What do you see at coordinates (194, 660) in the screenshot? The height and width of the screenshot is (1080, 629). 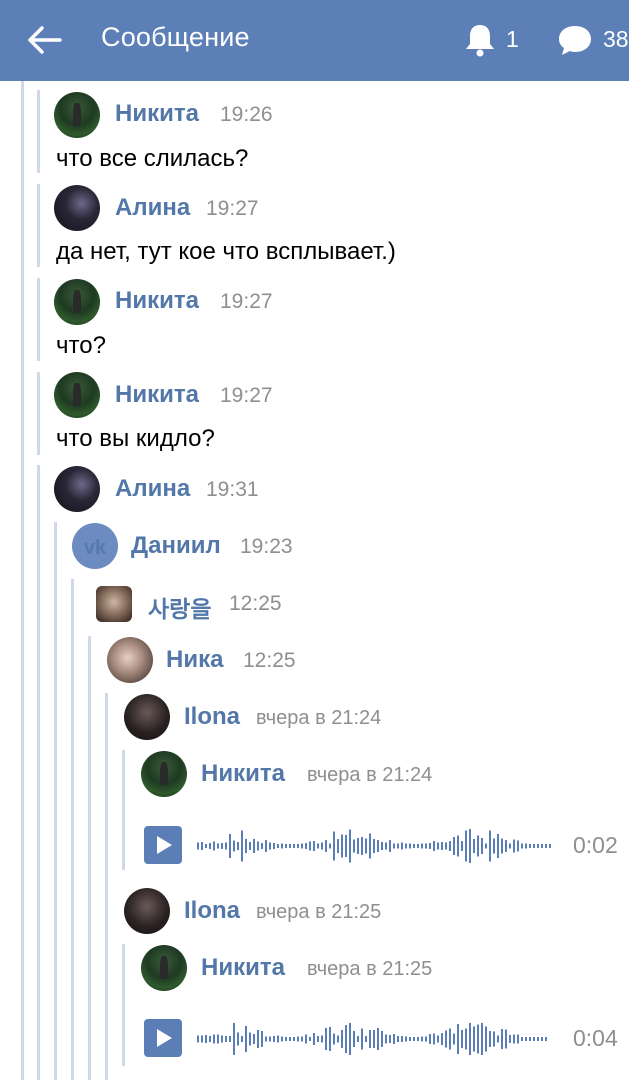 I see `sender-name: Ника` at bounding box center [194, 660].